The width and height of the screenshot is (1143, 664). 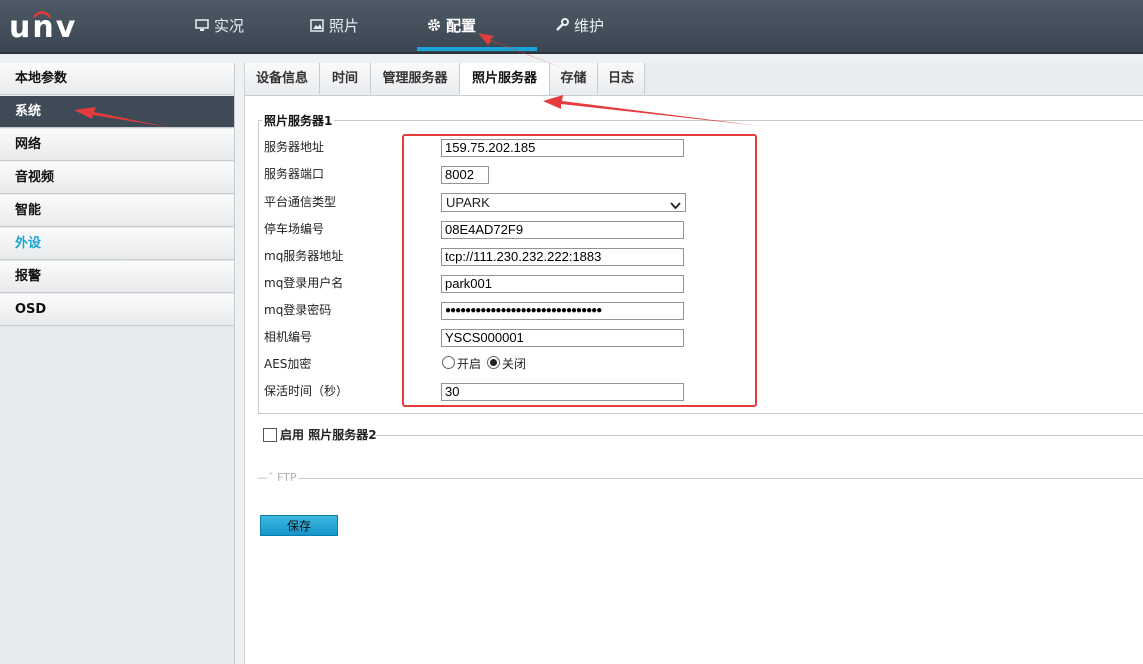 I want to click on tab-label: 日志, so click(x=620, y=78).